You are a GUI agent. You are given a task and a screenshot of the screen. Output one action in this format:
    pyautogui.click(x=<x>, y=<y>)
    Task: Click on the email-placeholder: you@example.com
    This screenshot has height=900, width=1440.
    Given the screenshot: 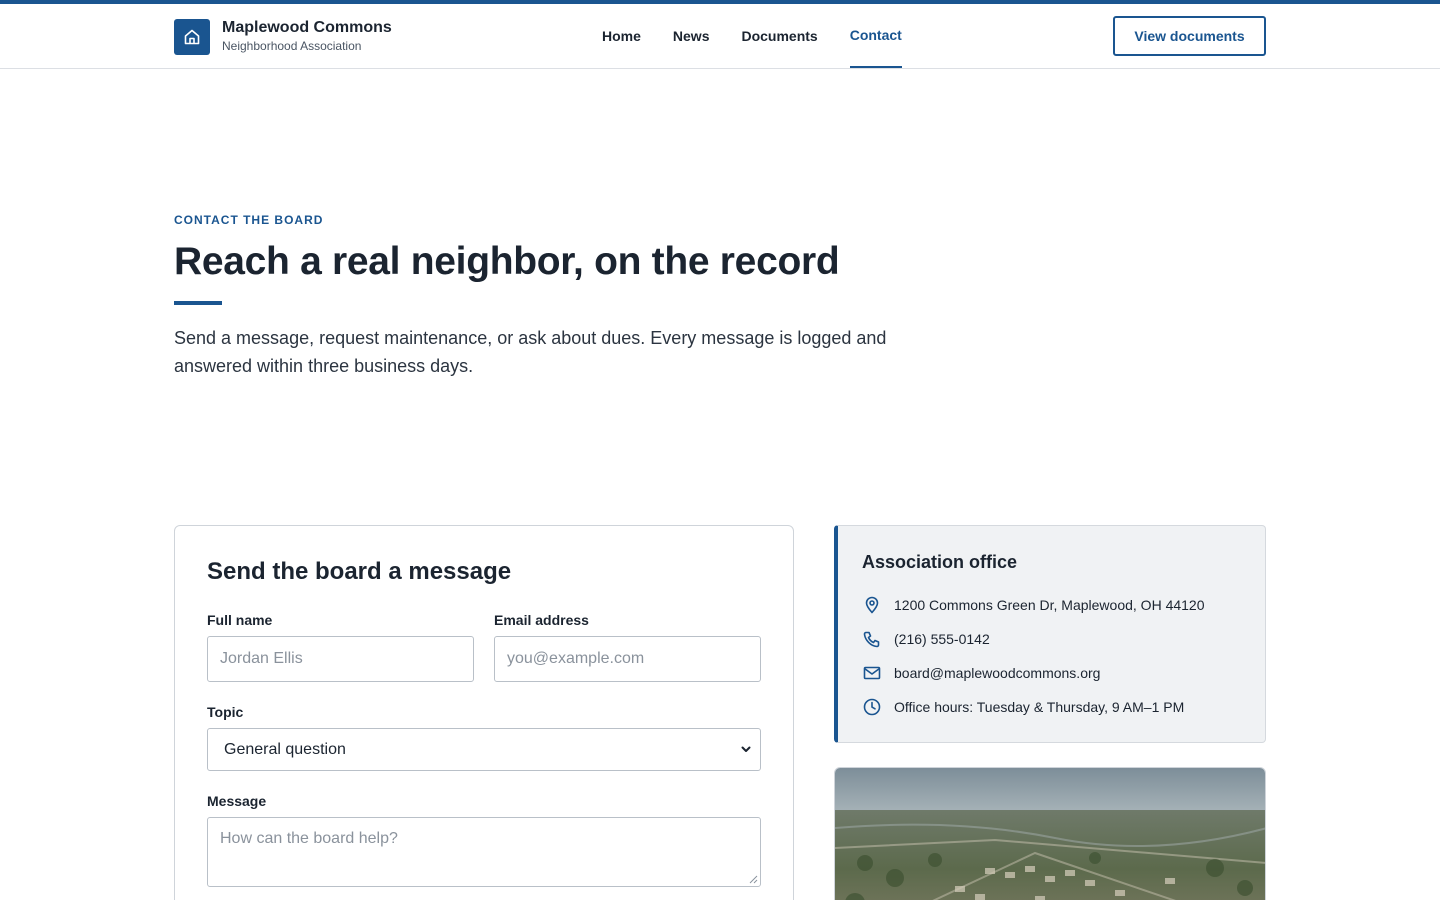 What is the action you would take?
    pyautogui.click(x=576, y=658)
    